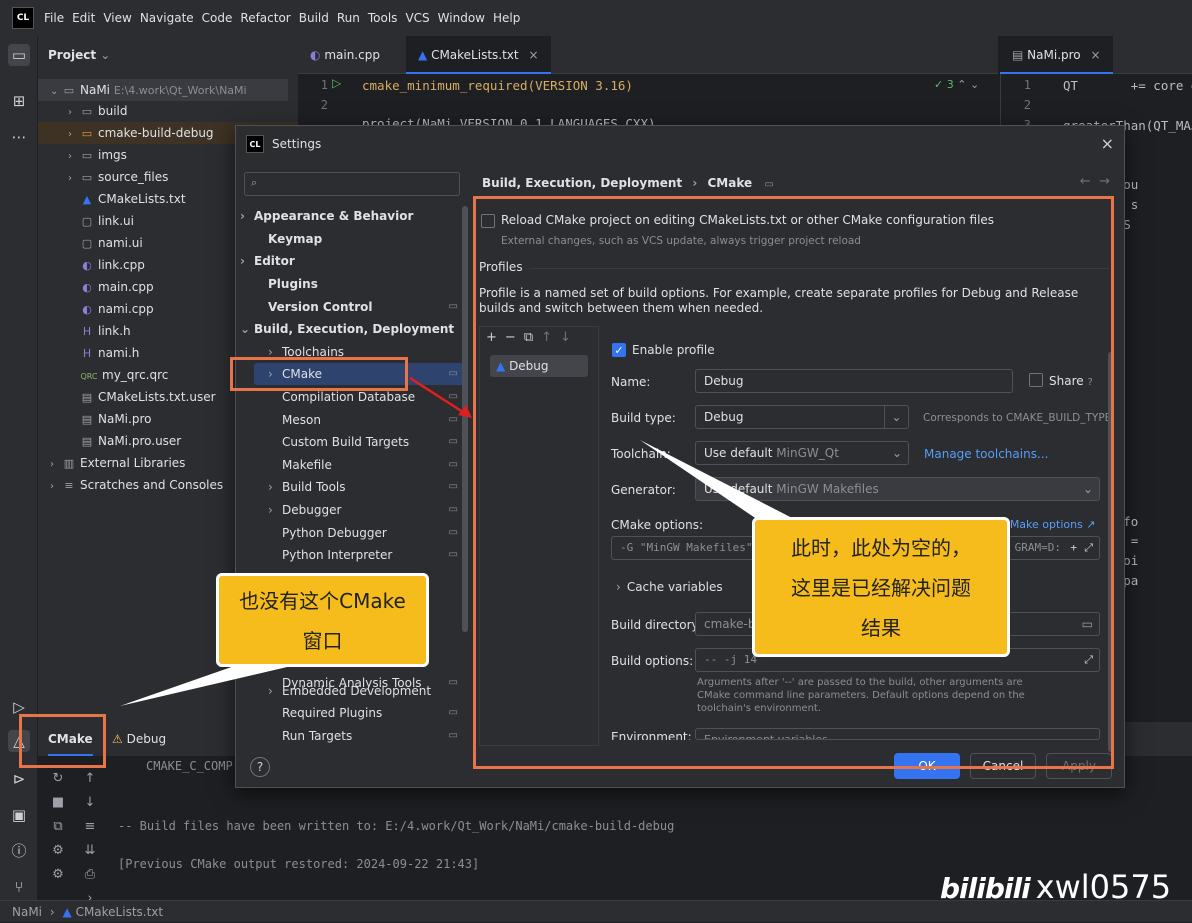 This screenshot has width=1192, height=923. I want to click on callout-text: 也没有这个CMake, so click(322, 601).